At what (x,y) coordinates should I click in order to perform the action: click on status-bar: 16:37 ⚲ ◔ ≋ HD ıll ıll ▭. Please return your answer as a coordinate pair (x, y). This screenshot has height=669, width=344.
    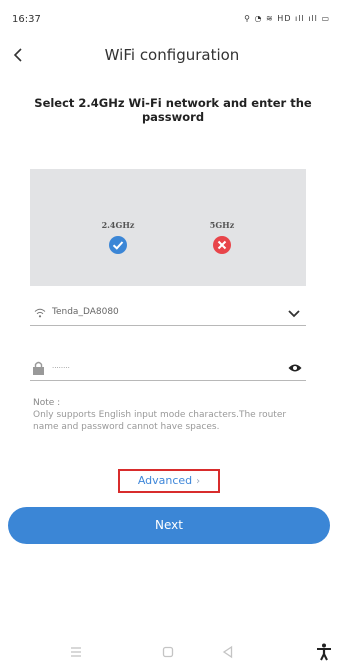
    Looking at the image, I should click on (172, 18).